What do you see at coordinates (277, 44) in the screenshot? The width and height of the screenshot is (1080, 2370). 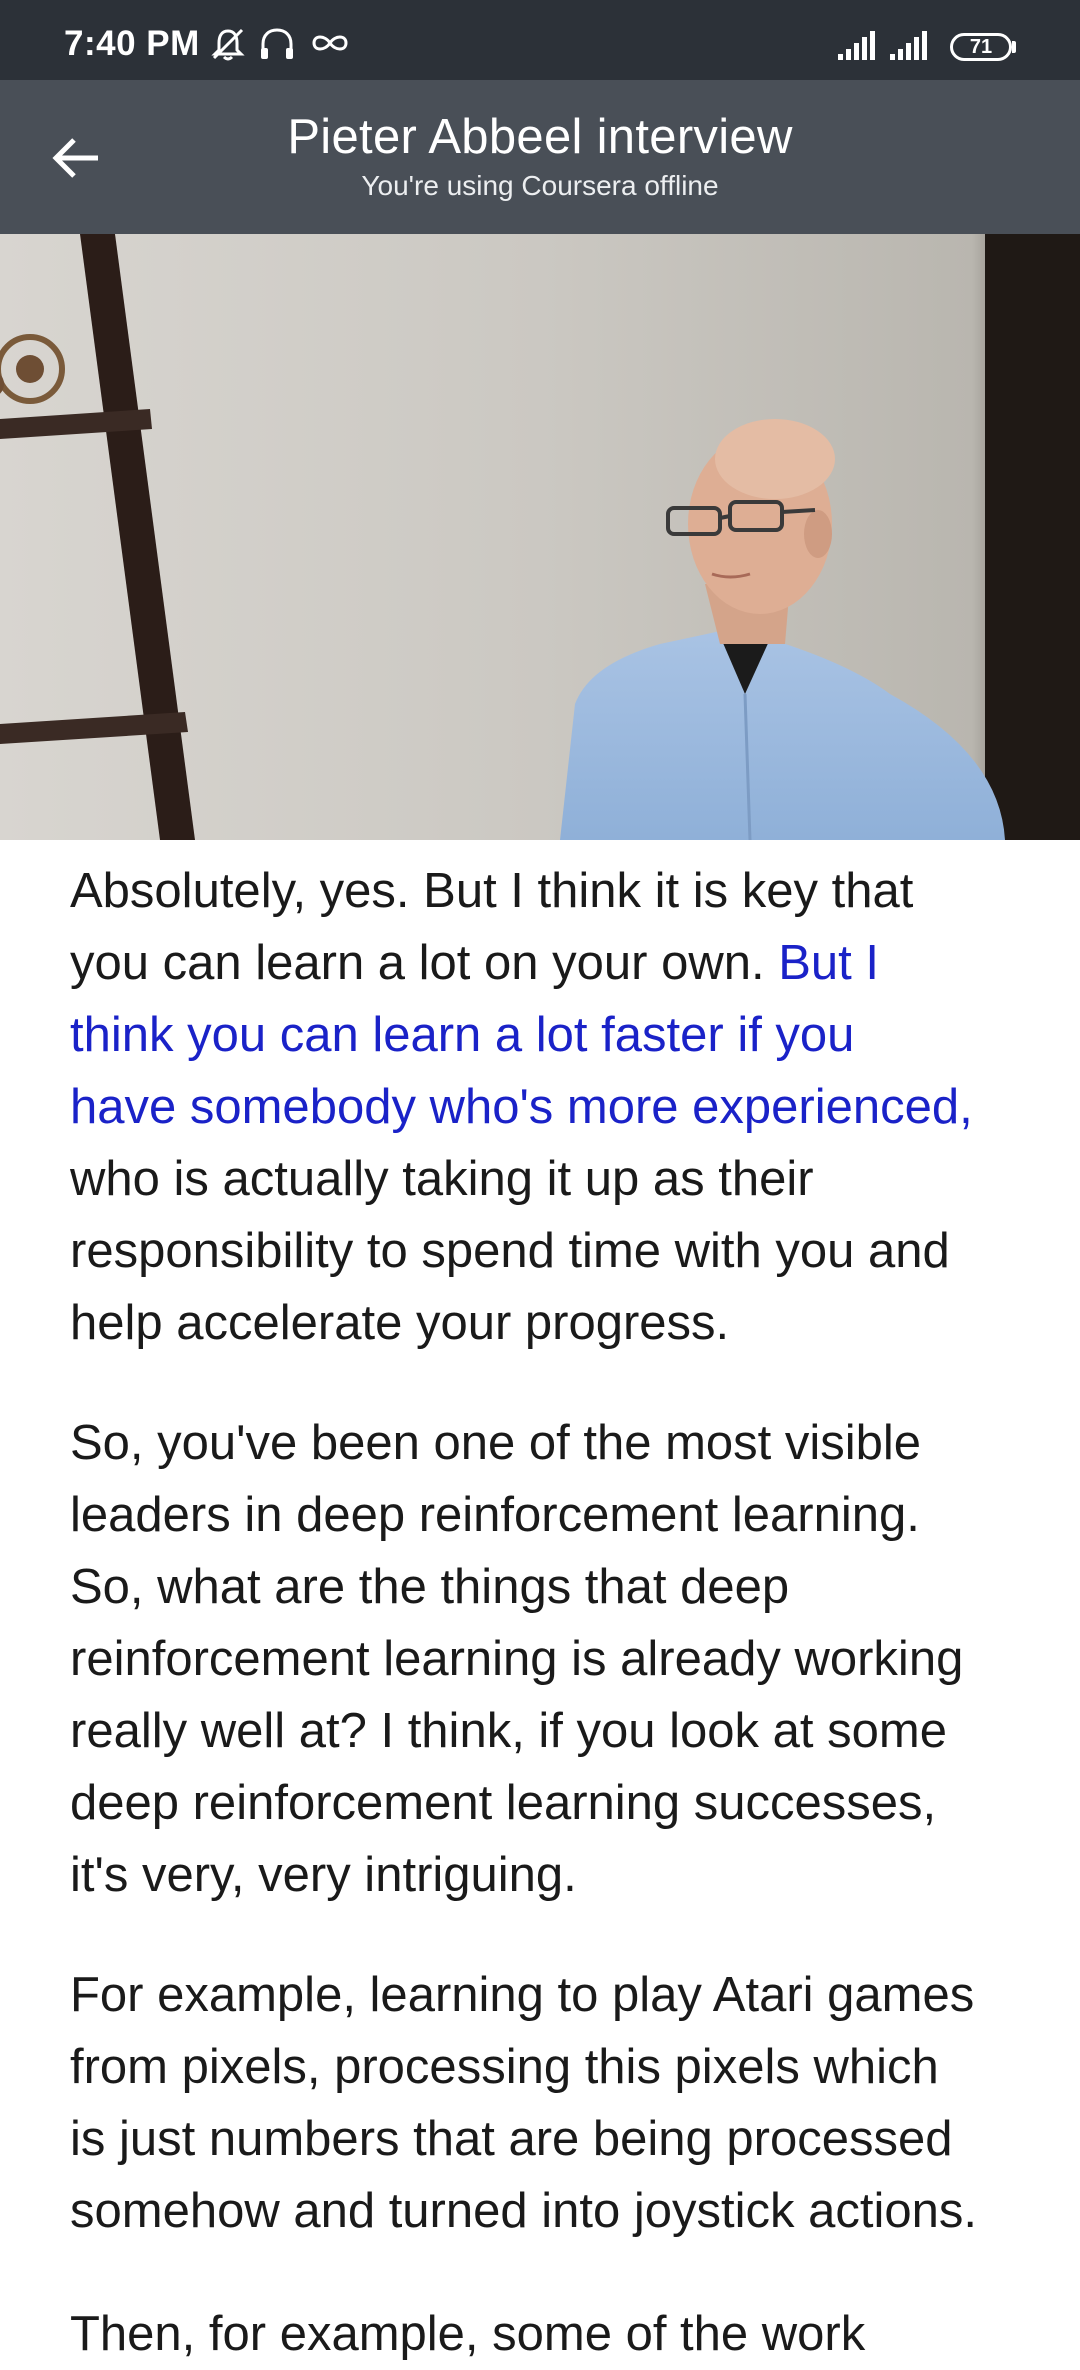 I see `headphones-icon` at bounding box center [277, 44].